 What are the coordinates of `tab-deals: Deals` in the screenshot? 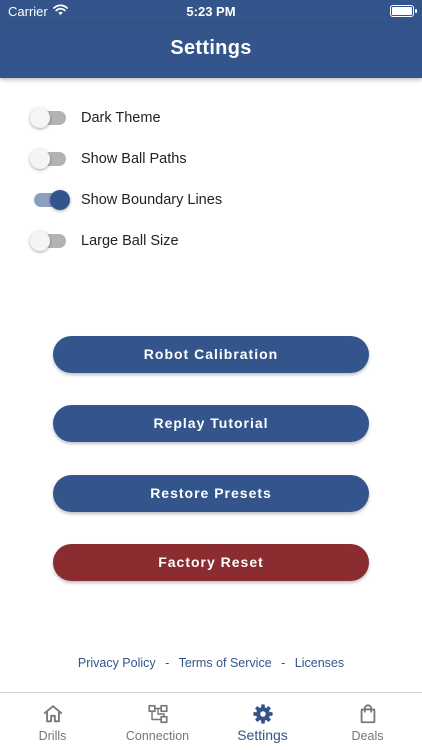 It's located at (367, 721).